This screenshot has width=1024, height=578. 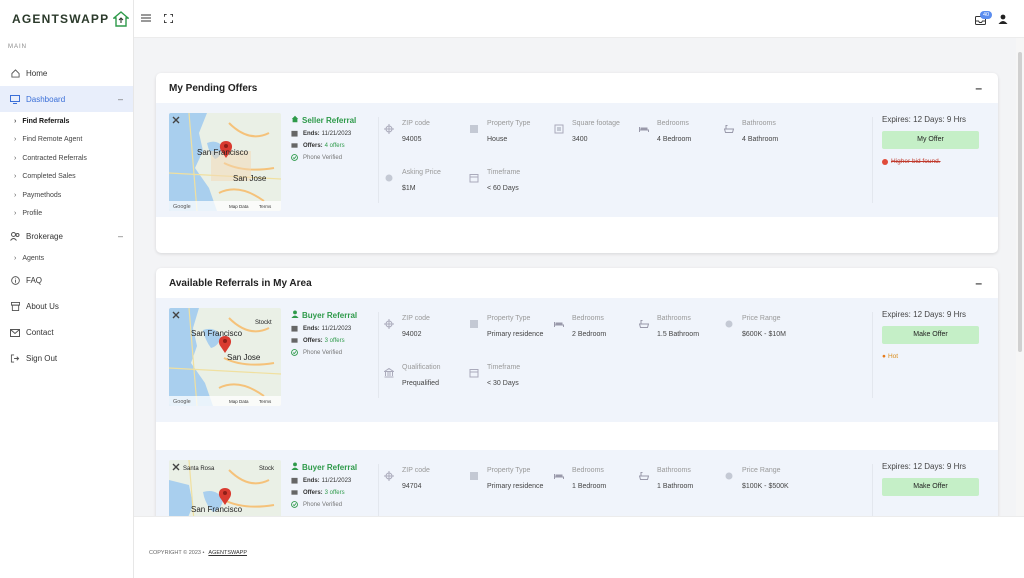 What do you see at coordinates (66, 359) in the screenshot?
I see `sidebar-item-sign-out: Sign Out` at bounding box center [66, 359].